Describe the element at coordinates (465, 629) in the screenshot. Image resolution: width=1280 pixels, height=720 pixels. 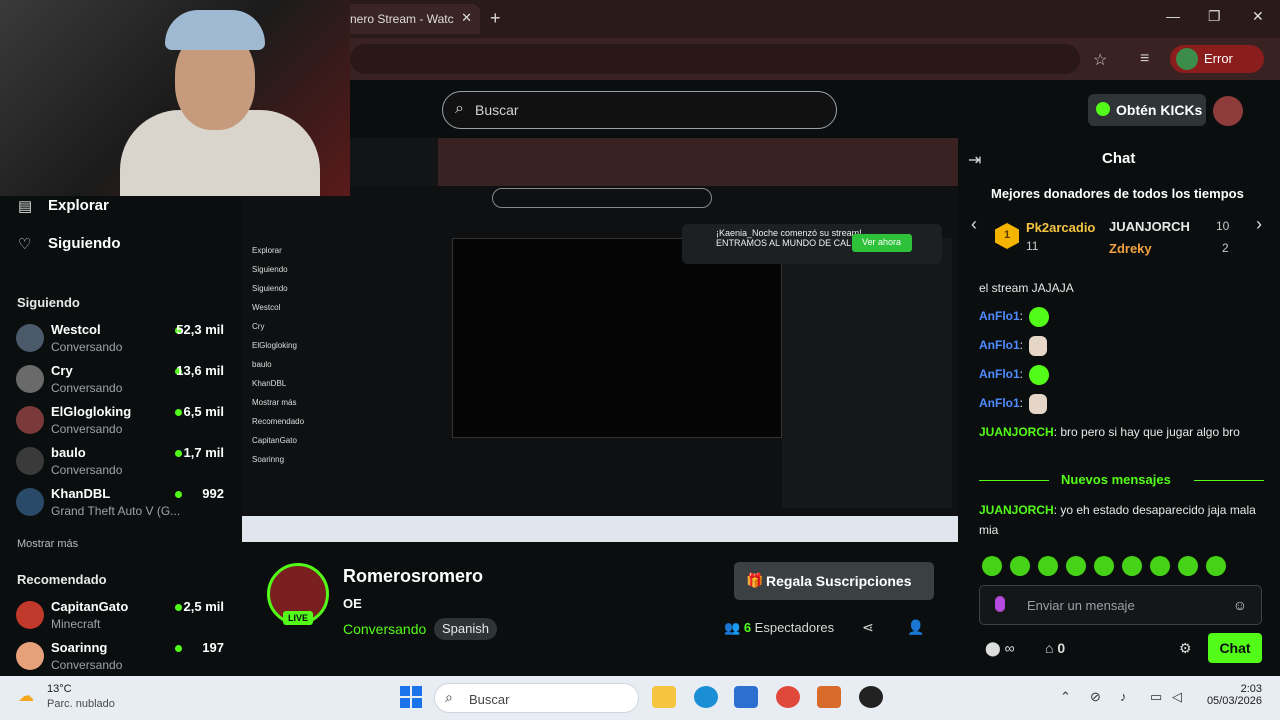
I see `language-tag: Spanish` at that location.